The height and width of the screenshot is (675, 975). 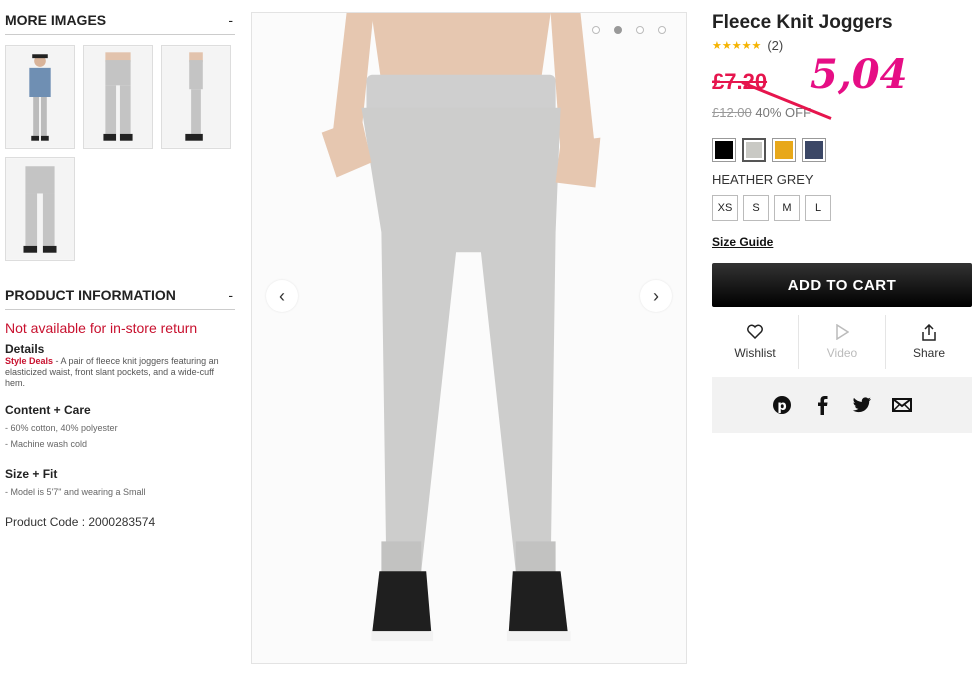 I want to click on more-images-title: MORE IMAGES, so click(x=56, y=20).